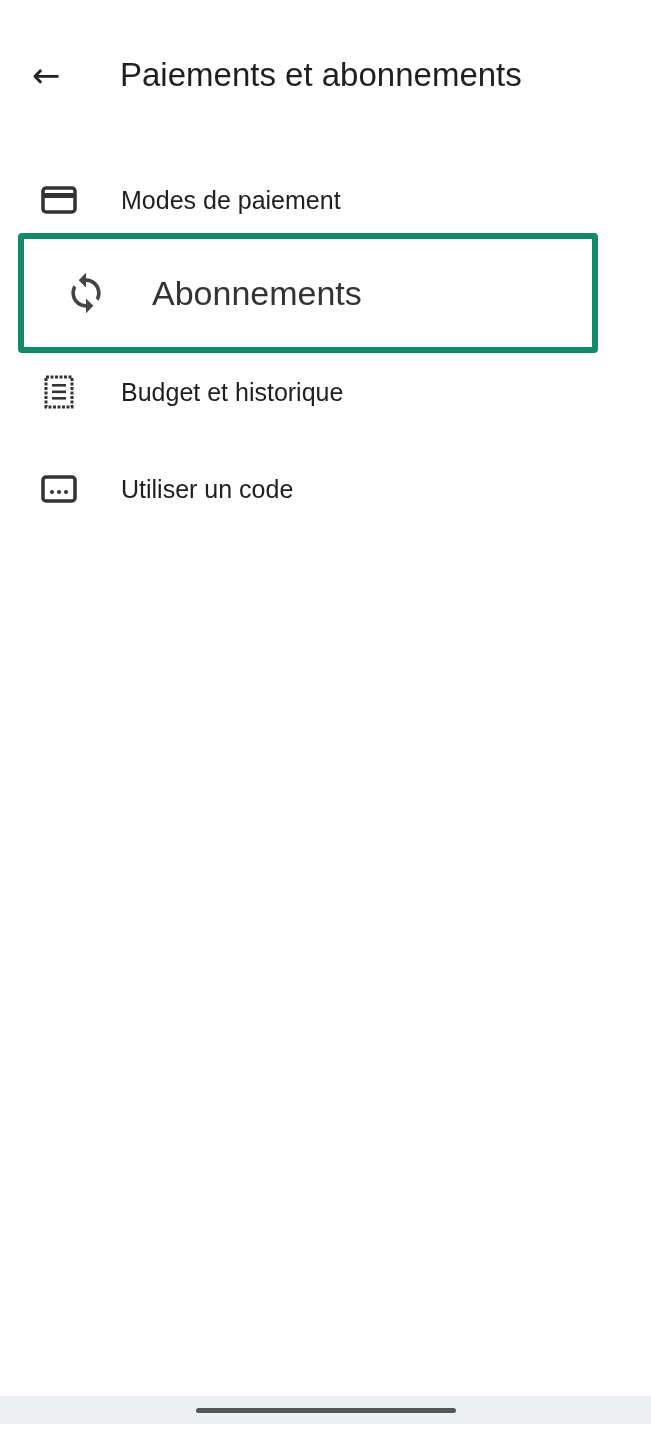 The image size is (651, 1429). What do you see at coordinates (58, 489) in the screenshot?
I see `code-box-icon` at bounding box center [58, 489].